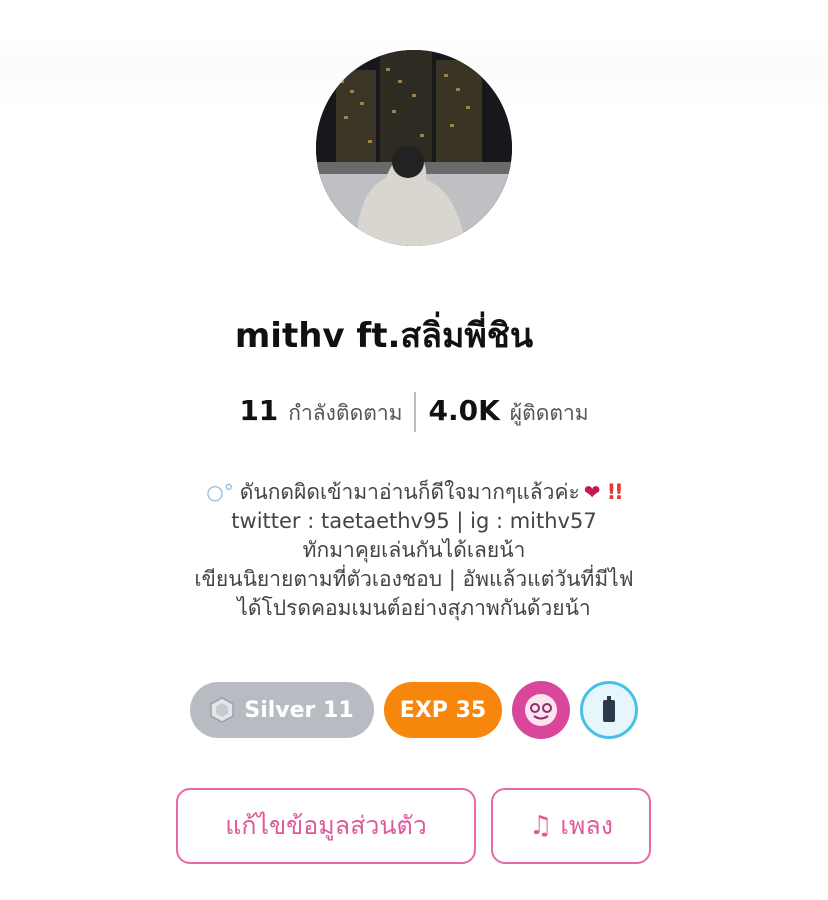 The width and height of the screenshot is (828, 900). What do you see at coordinates (549, 413) in the screenshot?
I see `followers-label: ผู้ติดตาม` at bounding box center [549, 413].